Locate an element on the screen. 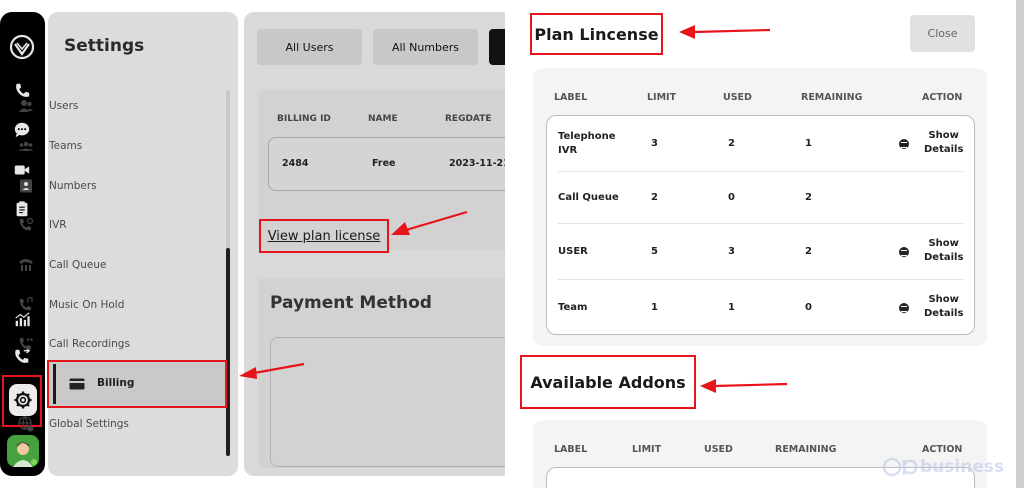  numbers-icon is located at coordinates (26, 186).